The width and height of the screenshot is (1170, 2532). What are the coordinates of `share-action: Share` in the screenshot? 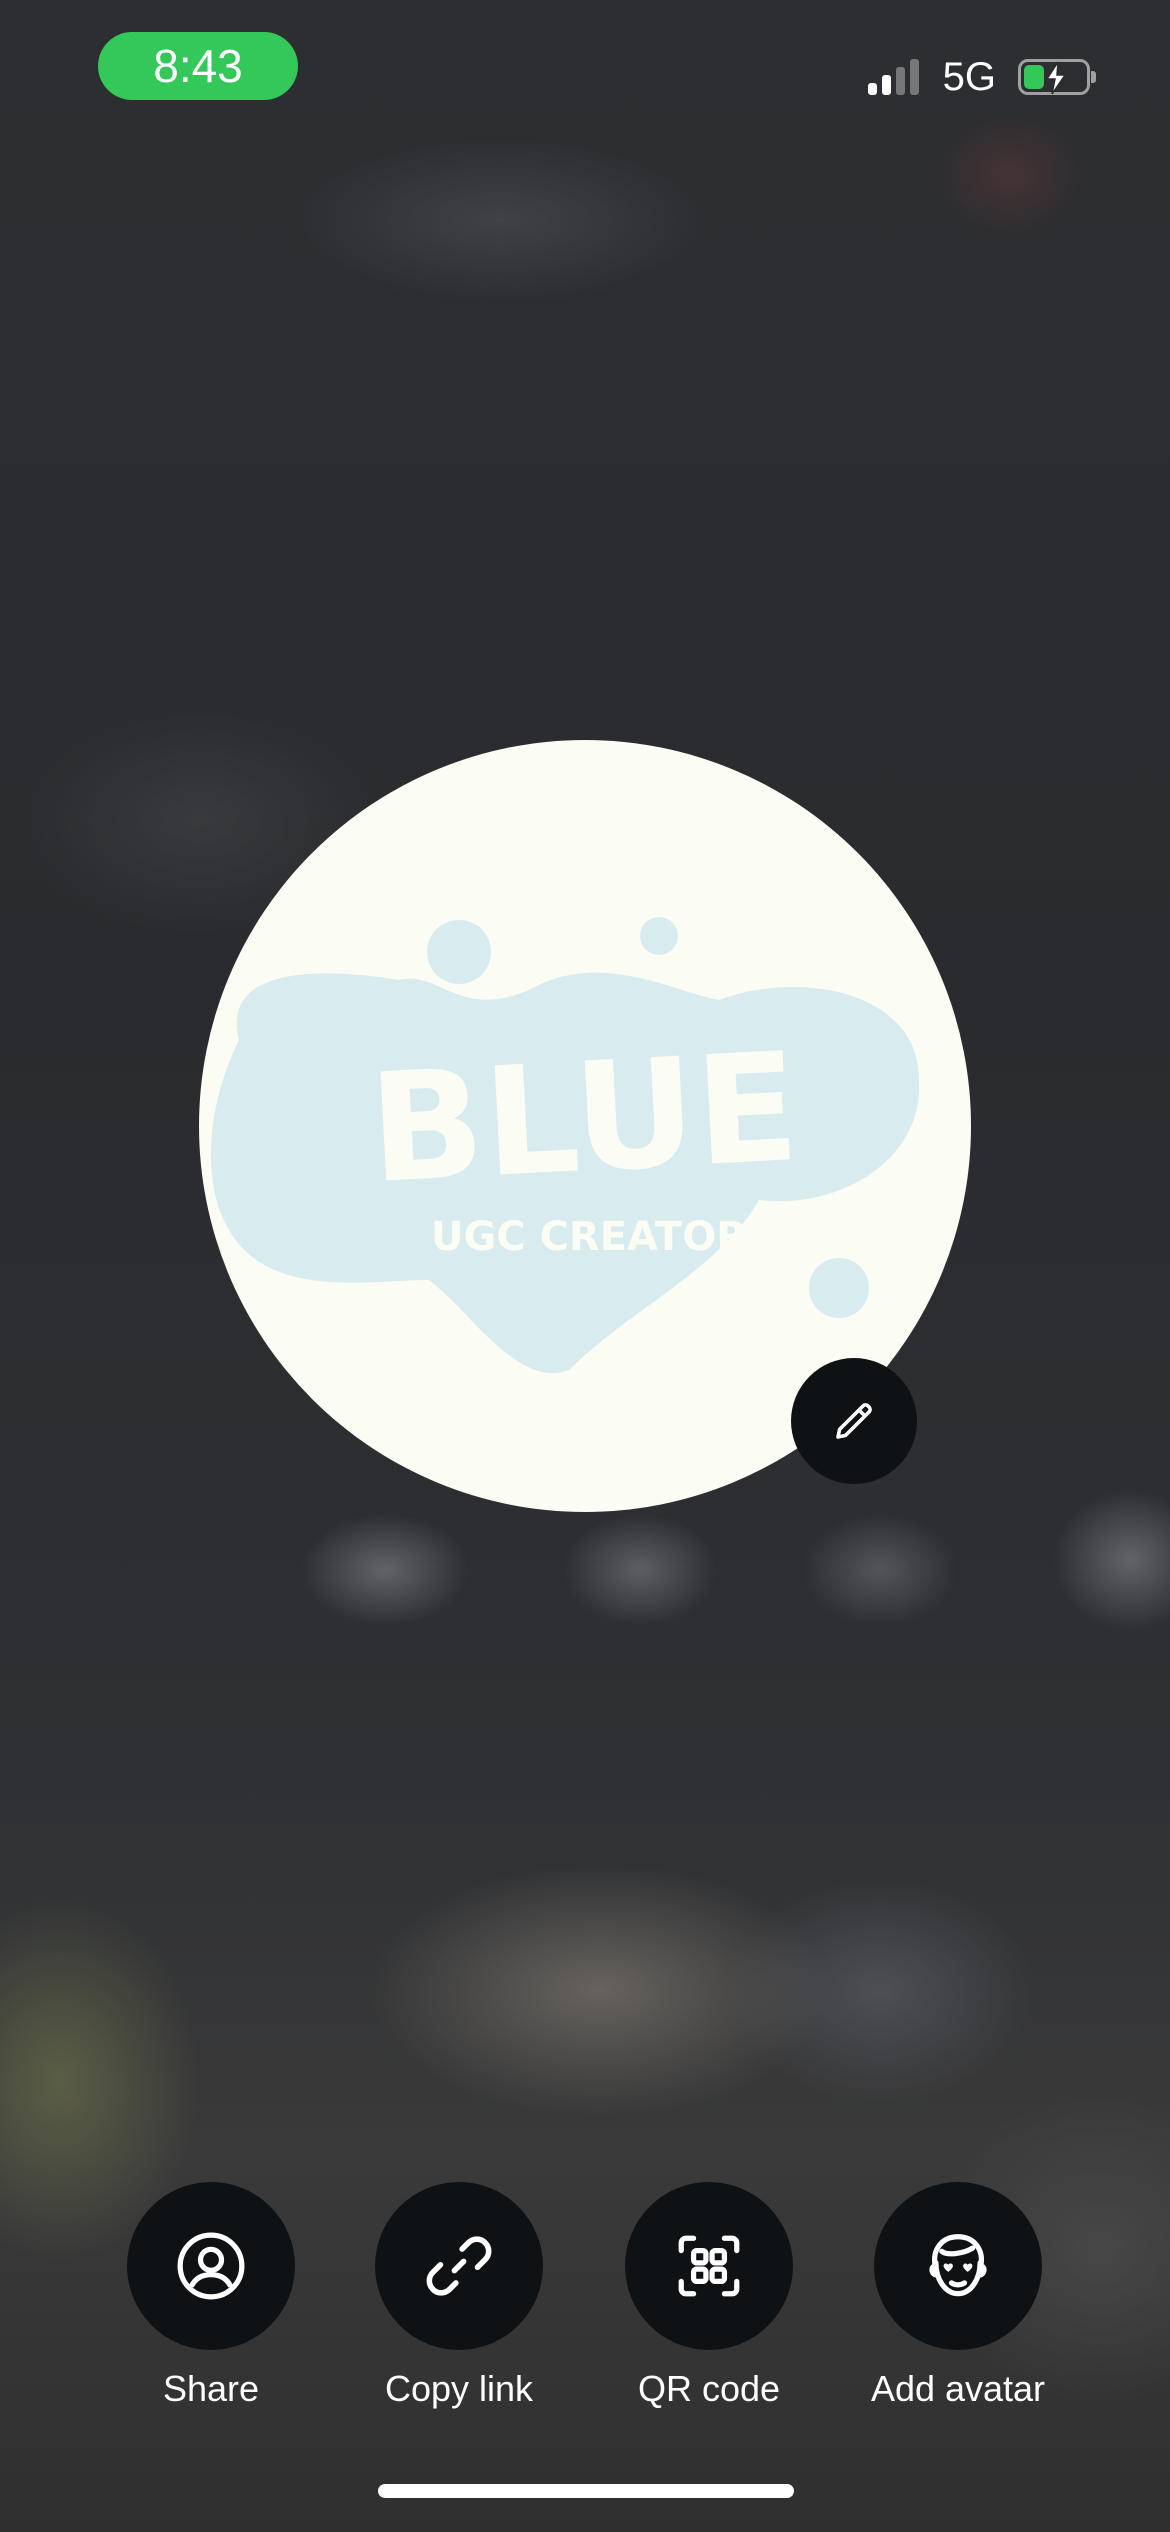 It's located at (211, 2296).